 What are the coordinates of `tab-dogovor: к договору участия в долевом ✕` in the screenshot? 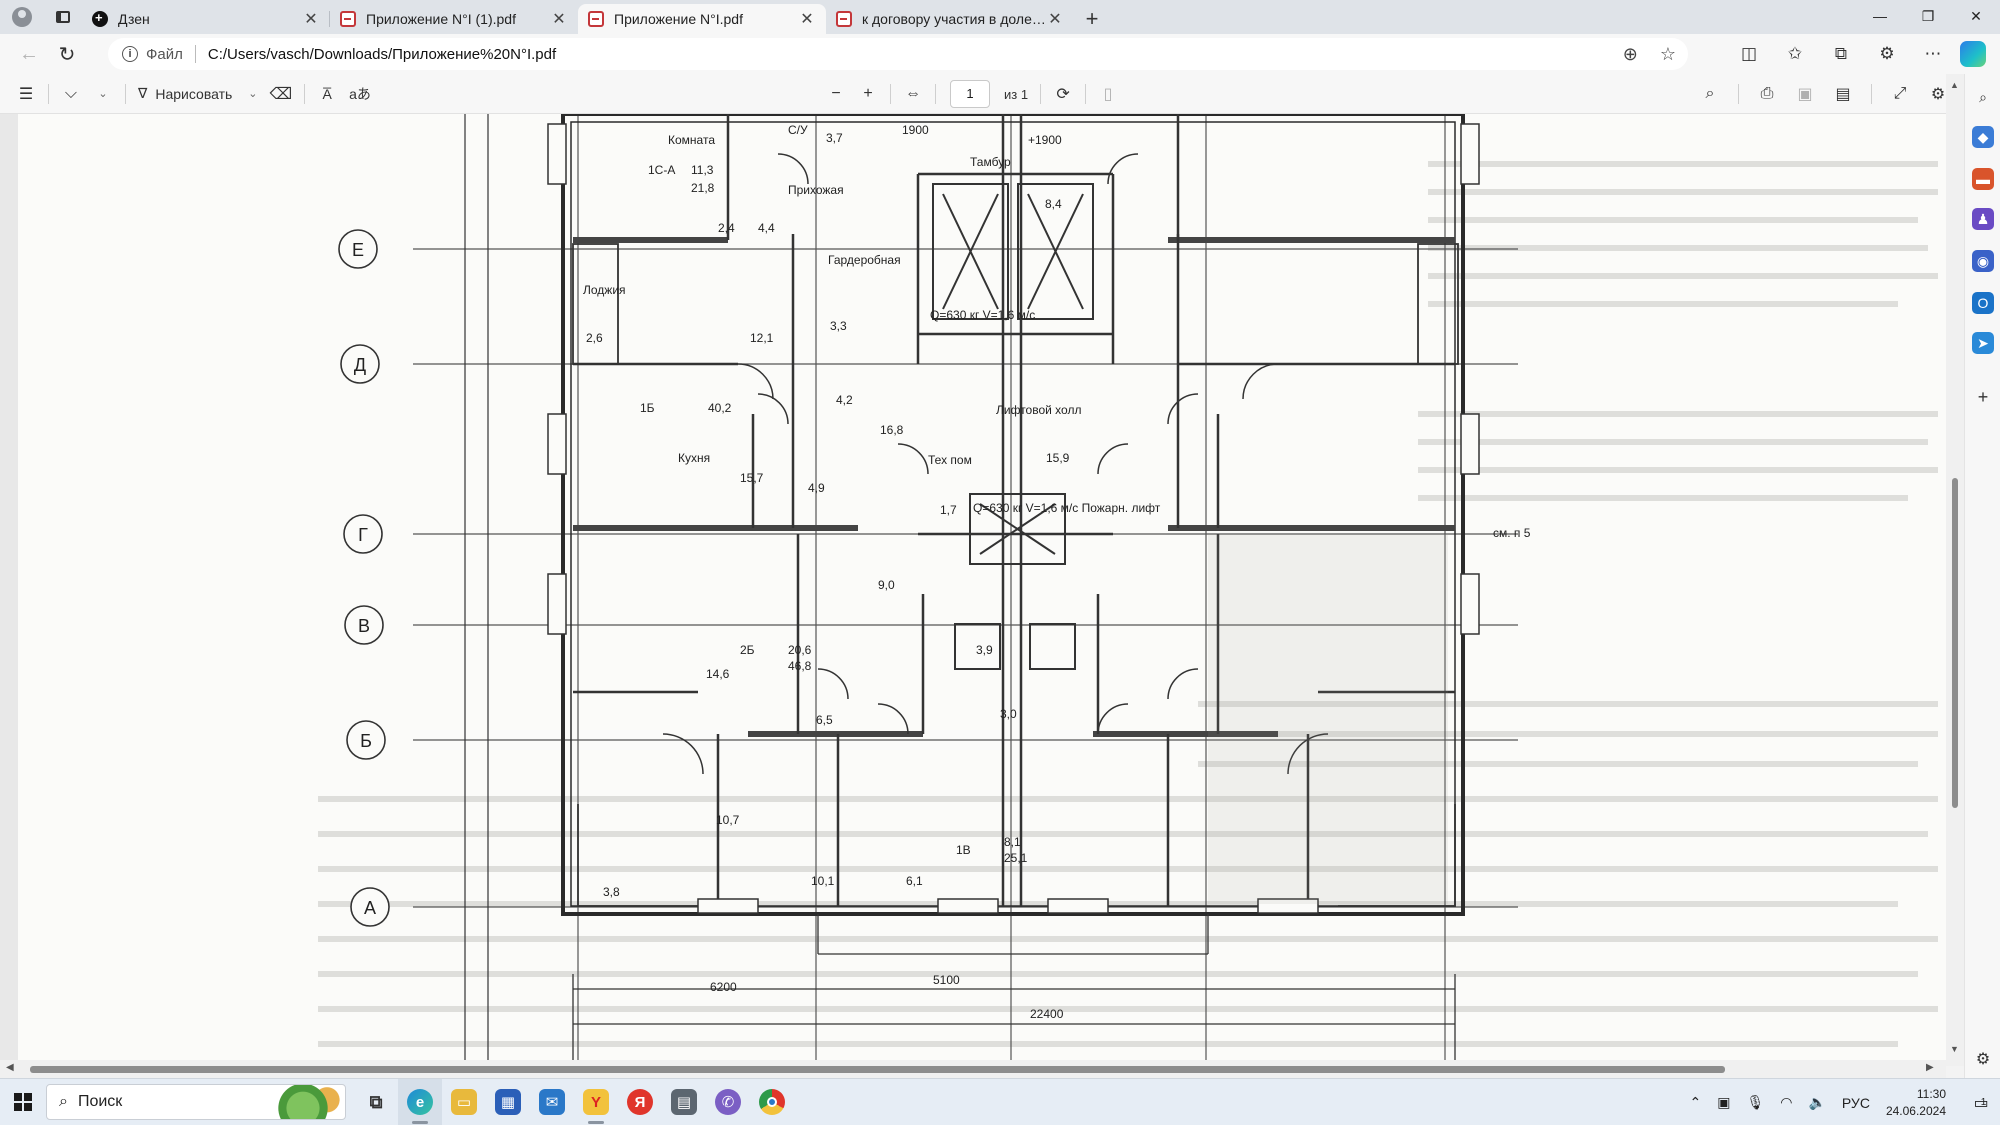 It's located at (950, 19).